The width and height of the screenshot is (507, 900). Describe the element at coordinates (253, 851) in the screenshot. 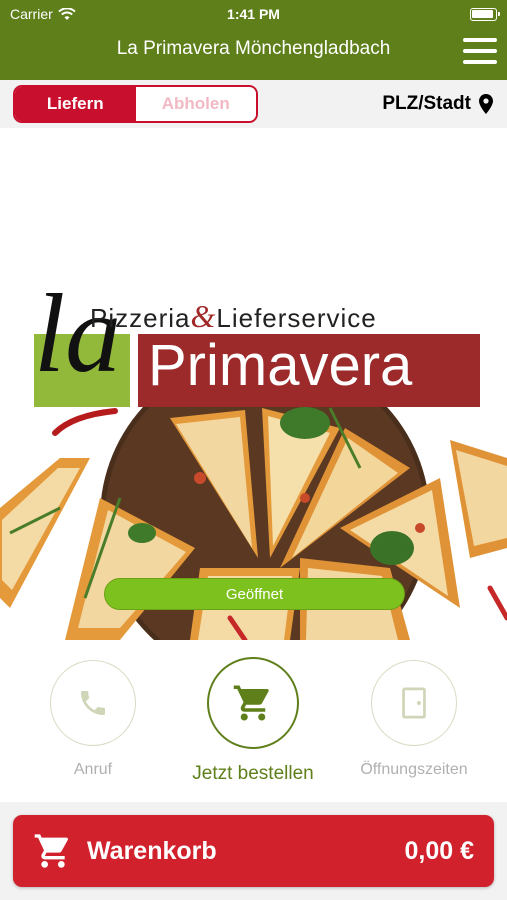

I see `cart-button: Warenkorb 0,00 €` at that location.